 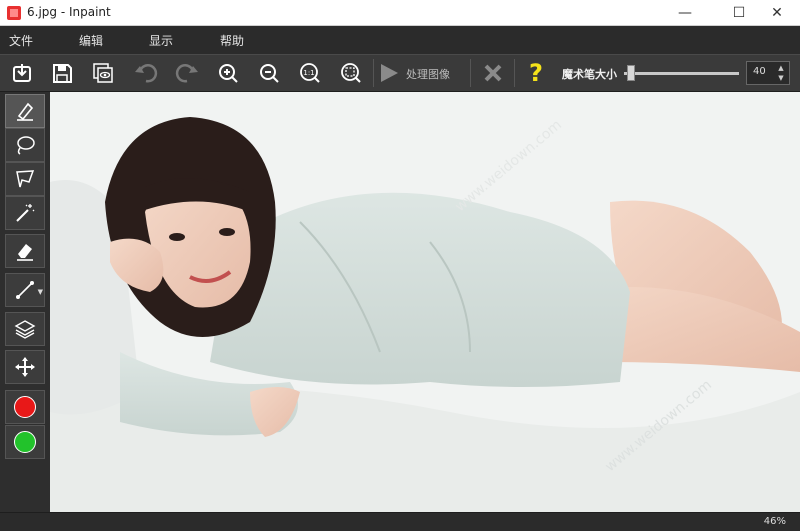 I want to click on minimize-icon: —, so click(x=685, y=13).